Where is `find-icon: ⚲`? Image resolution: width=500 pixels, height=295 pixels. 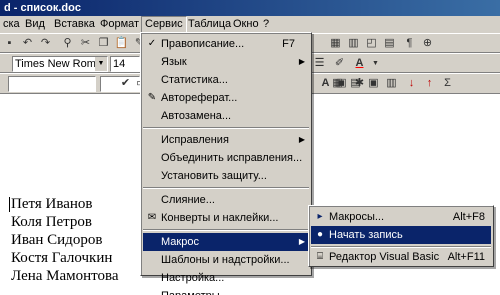 find-icon: ⚲ is located at coordinates (67, 43).